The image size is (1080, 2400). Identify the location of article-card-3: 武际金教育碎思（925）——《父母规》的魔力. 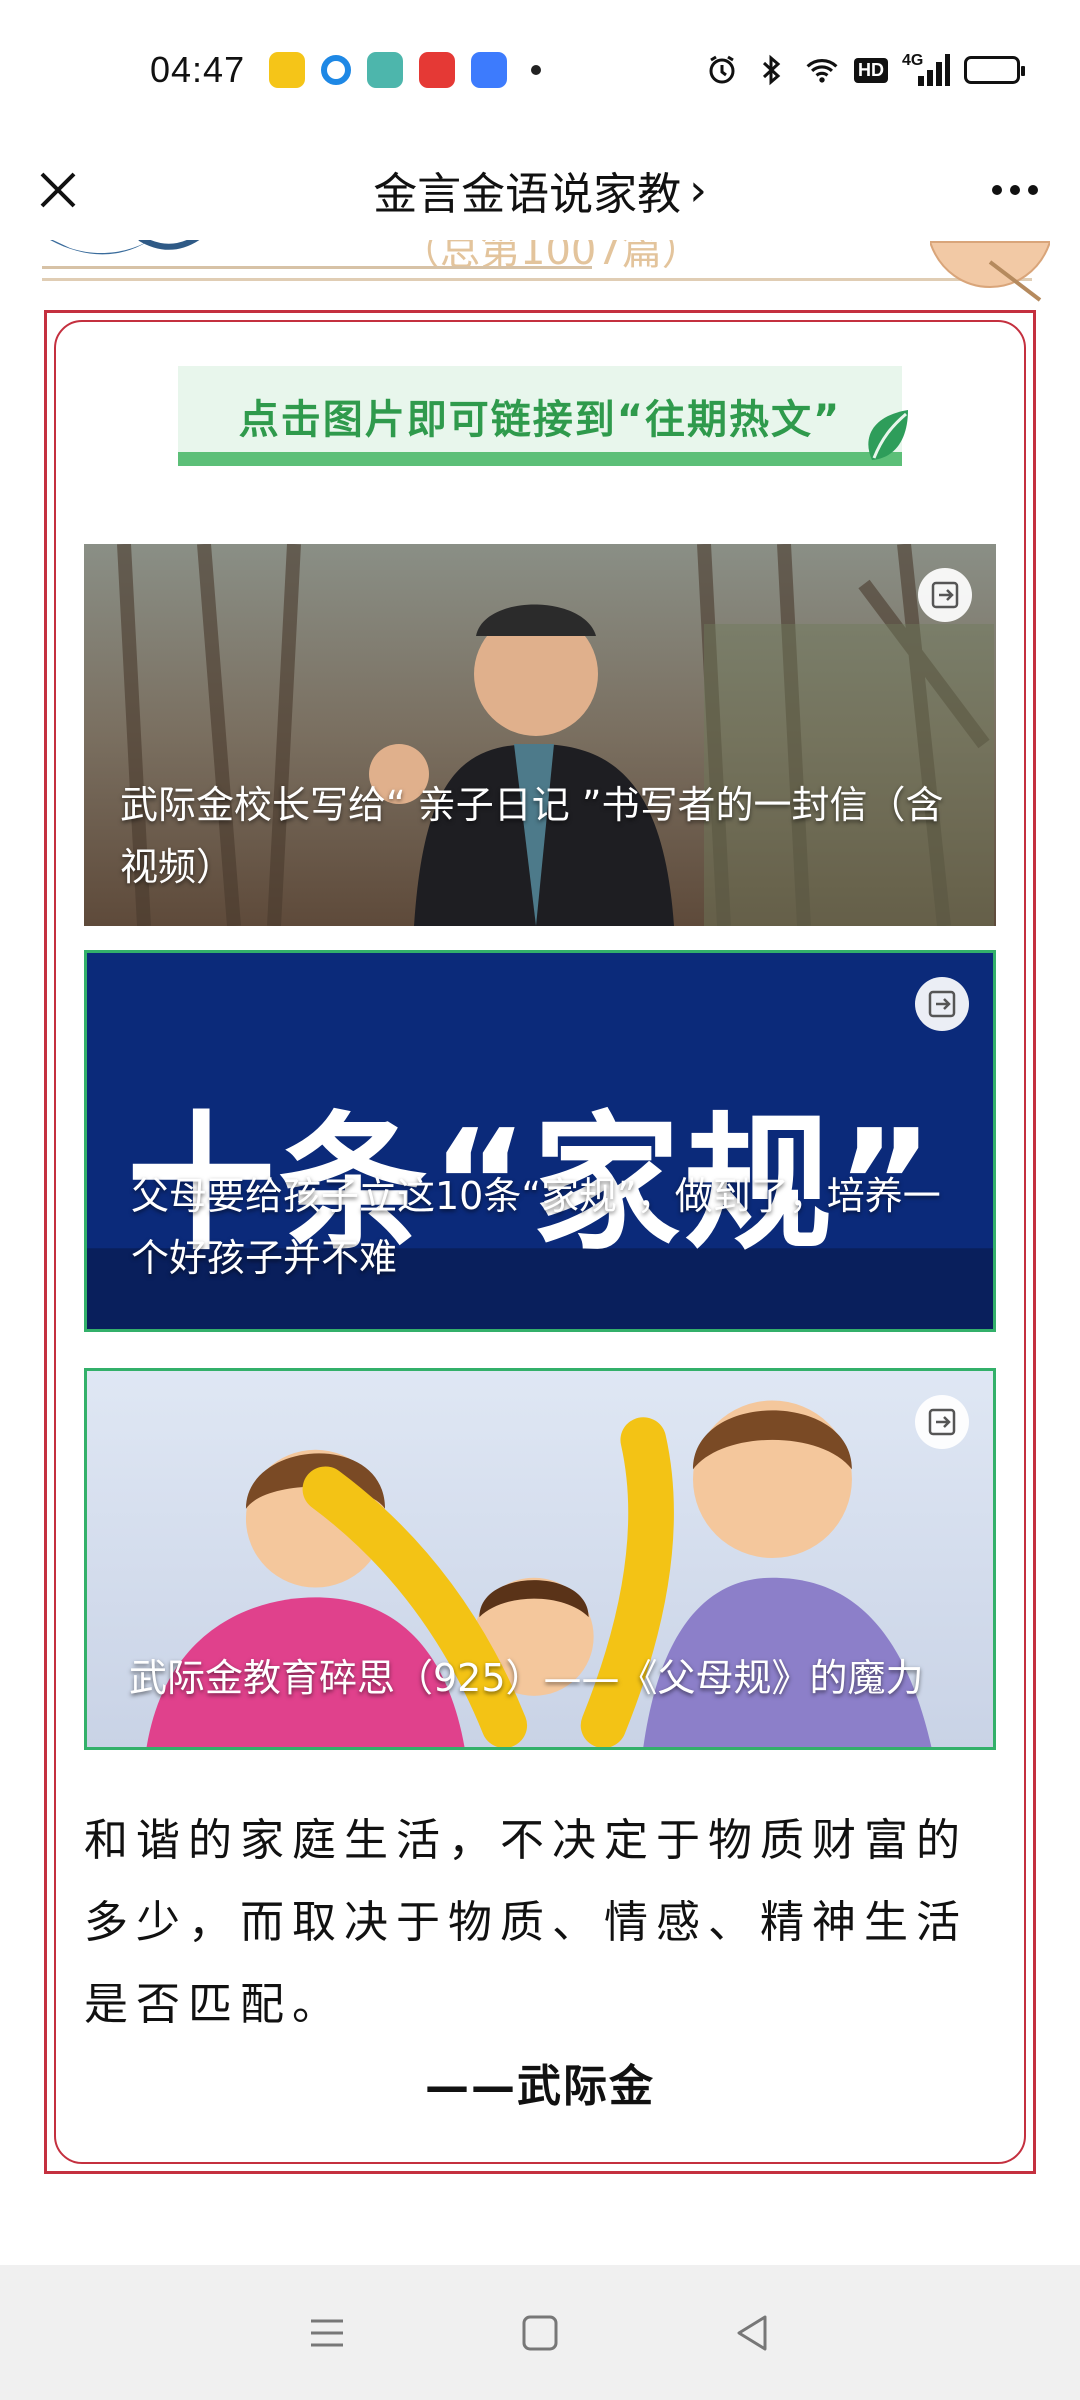
(540, 1559).